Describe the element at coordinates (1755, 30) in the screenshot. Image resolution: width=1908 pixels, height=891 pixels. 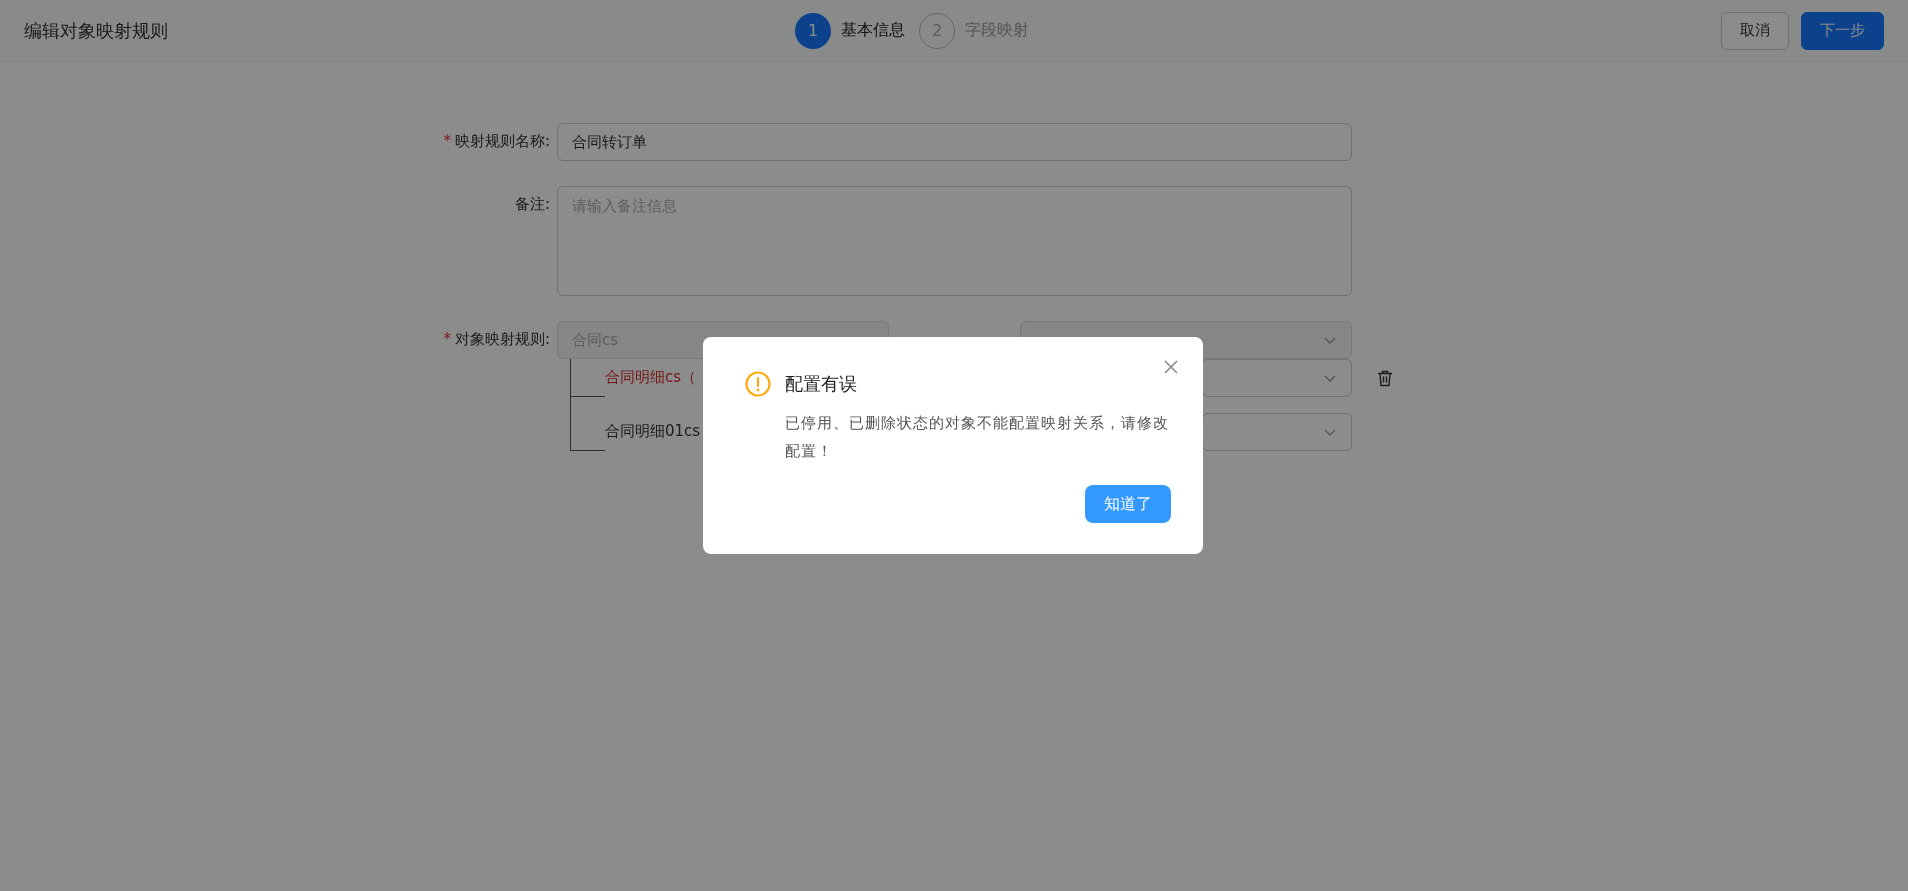
I see `cancel-button: 取消` at that location.